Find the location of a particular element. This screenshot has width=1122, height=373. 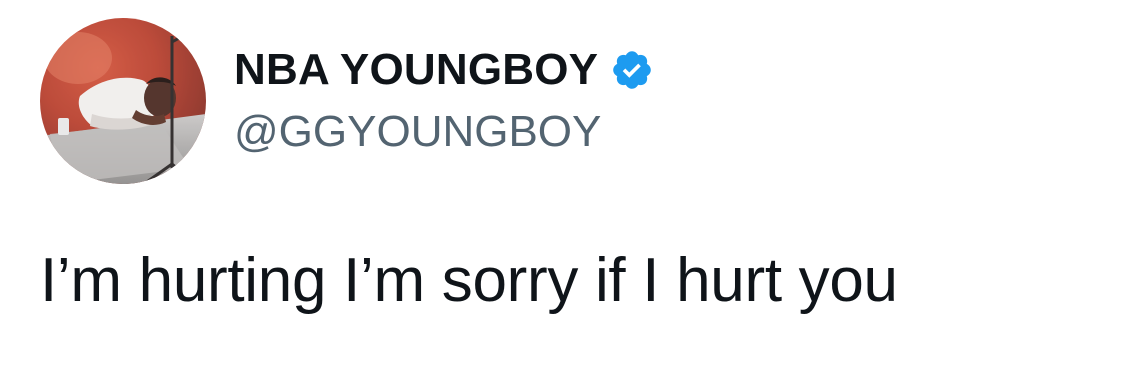

avatar-photo is located at coordinates (123, 101).